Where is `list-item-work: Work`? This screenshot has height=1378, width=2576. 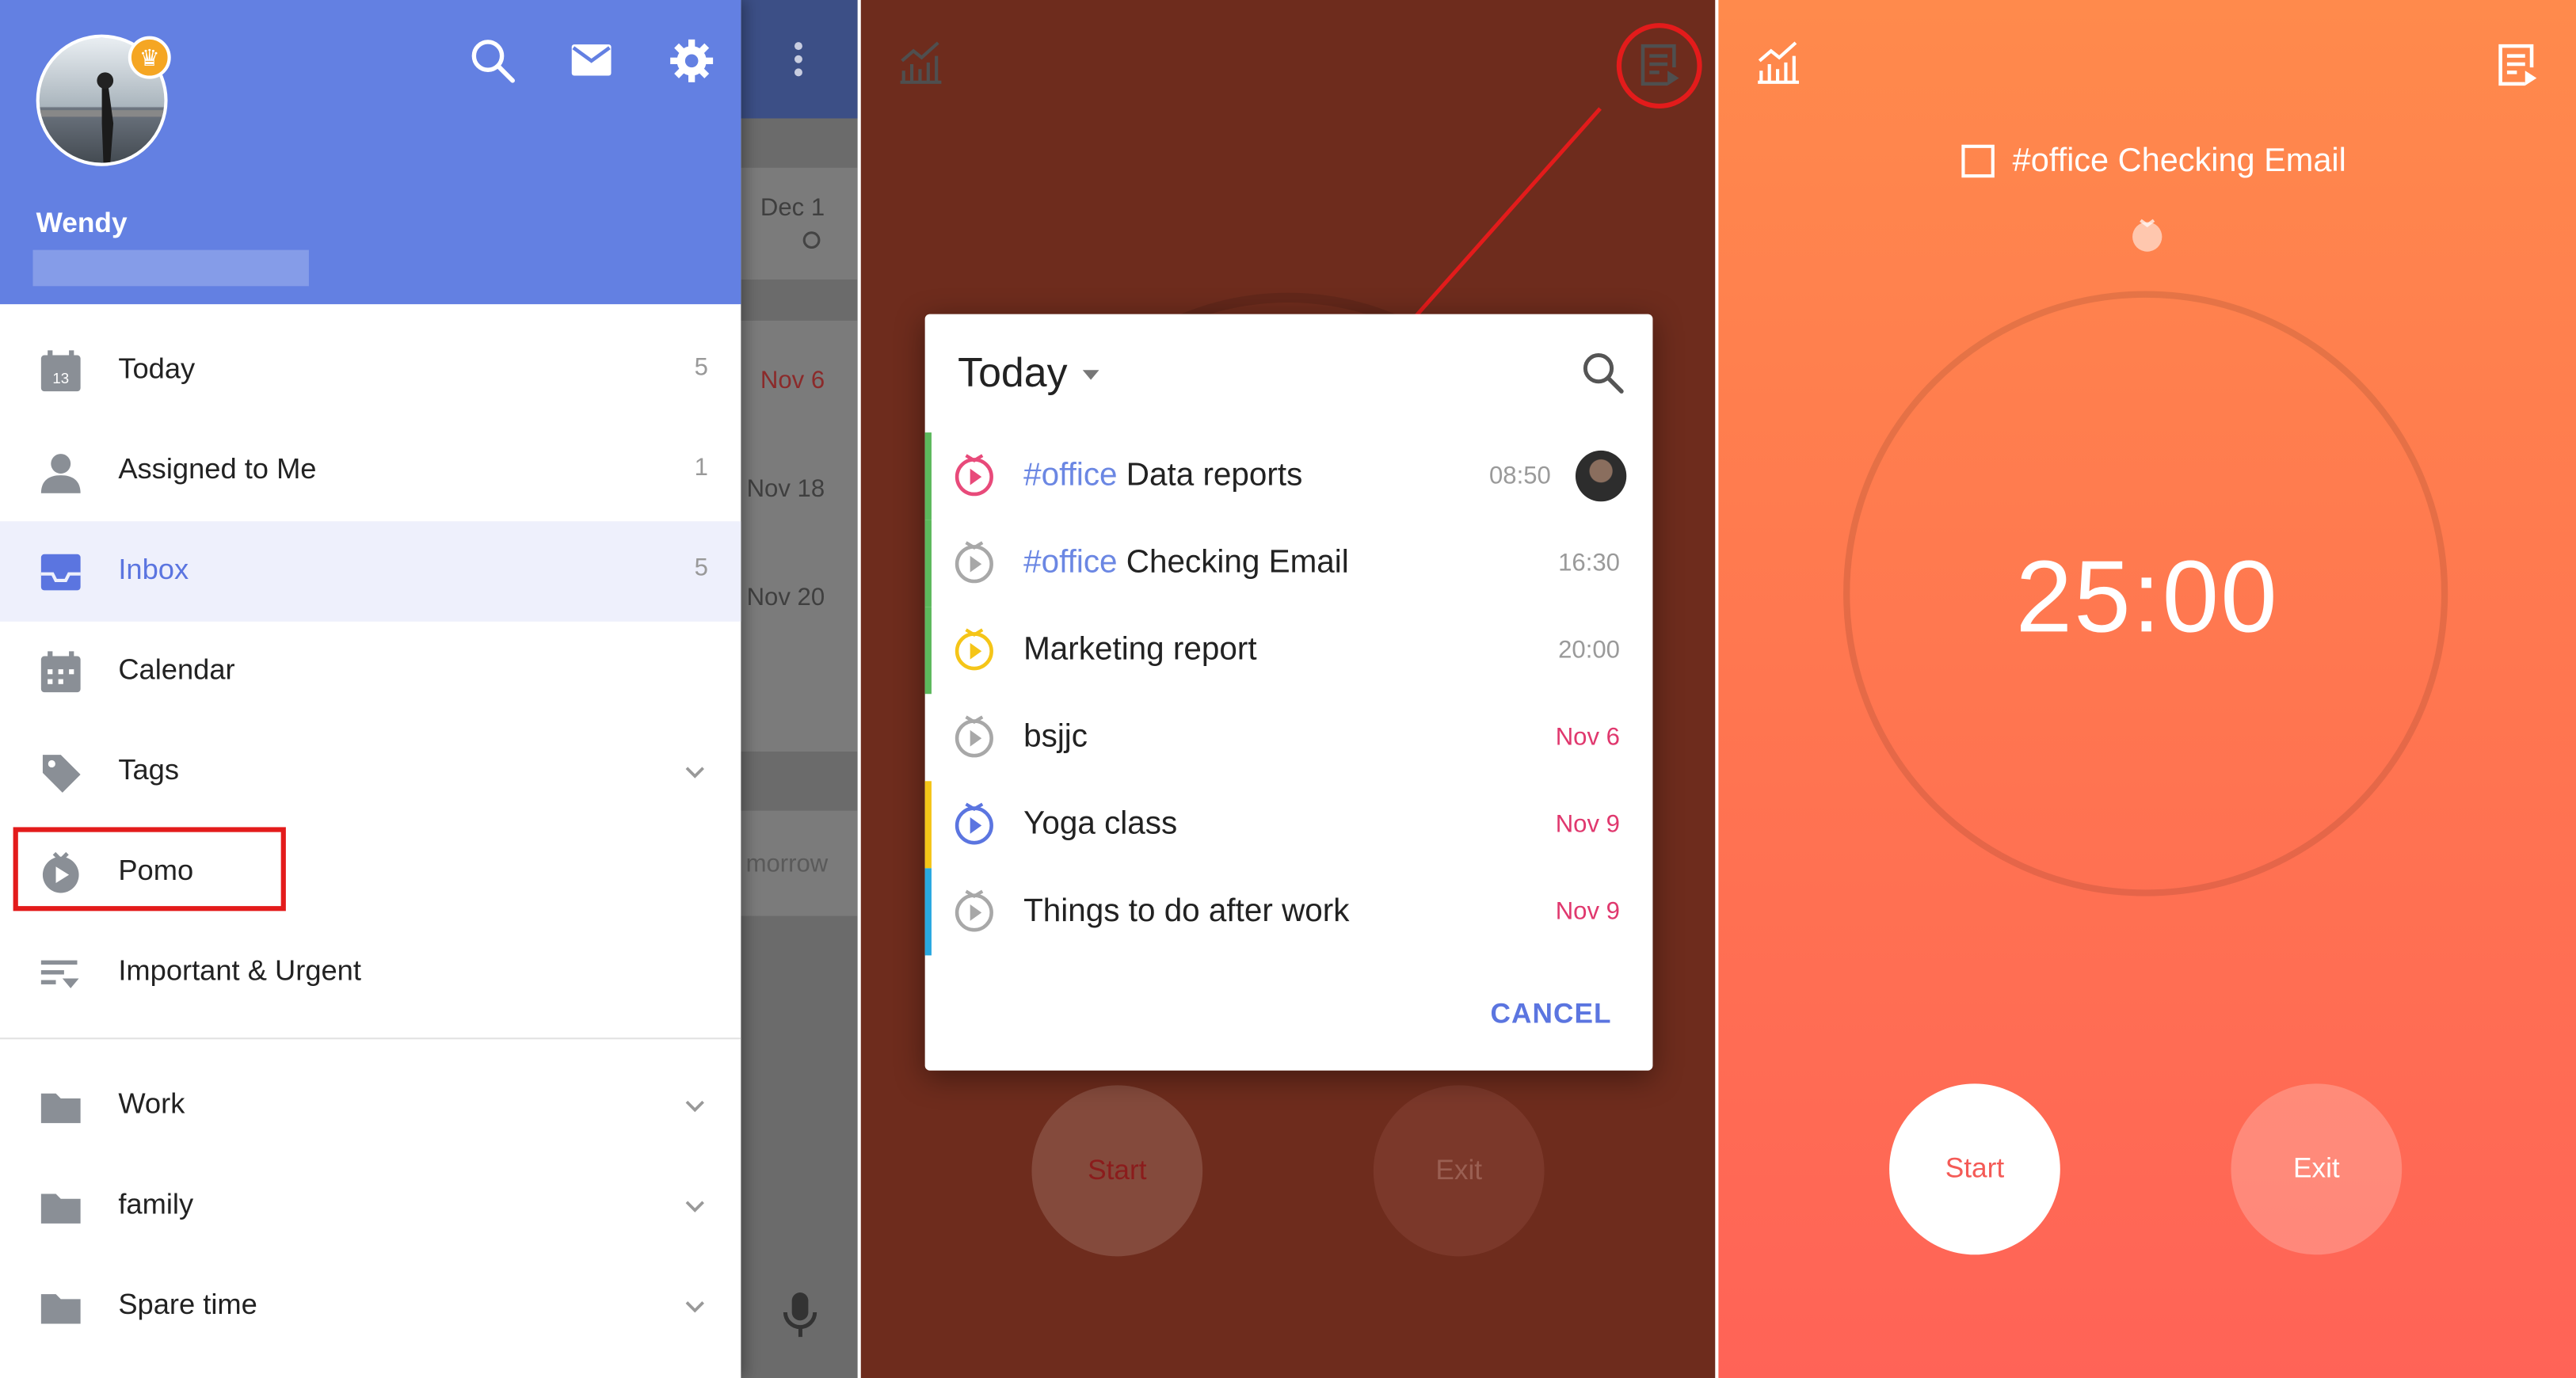
list-item-work: Work is located at coordinates (370, 1106).